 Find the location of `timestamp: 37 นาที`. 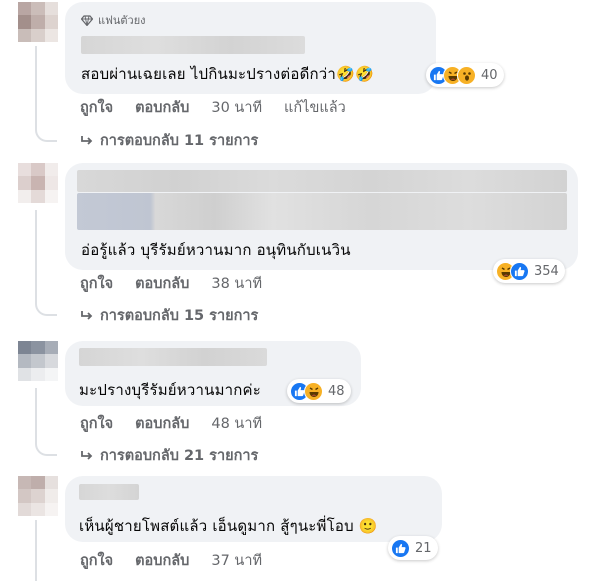

timestamp: 37 นาที is located at coordinates (236, 560).